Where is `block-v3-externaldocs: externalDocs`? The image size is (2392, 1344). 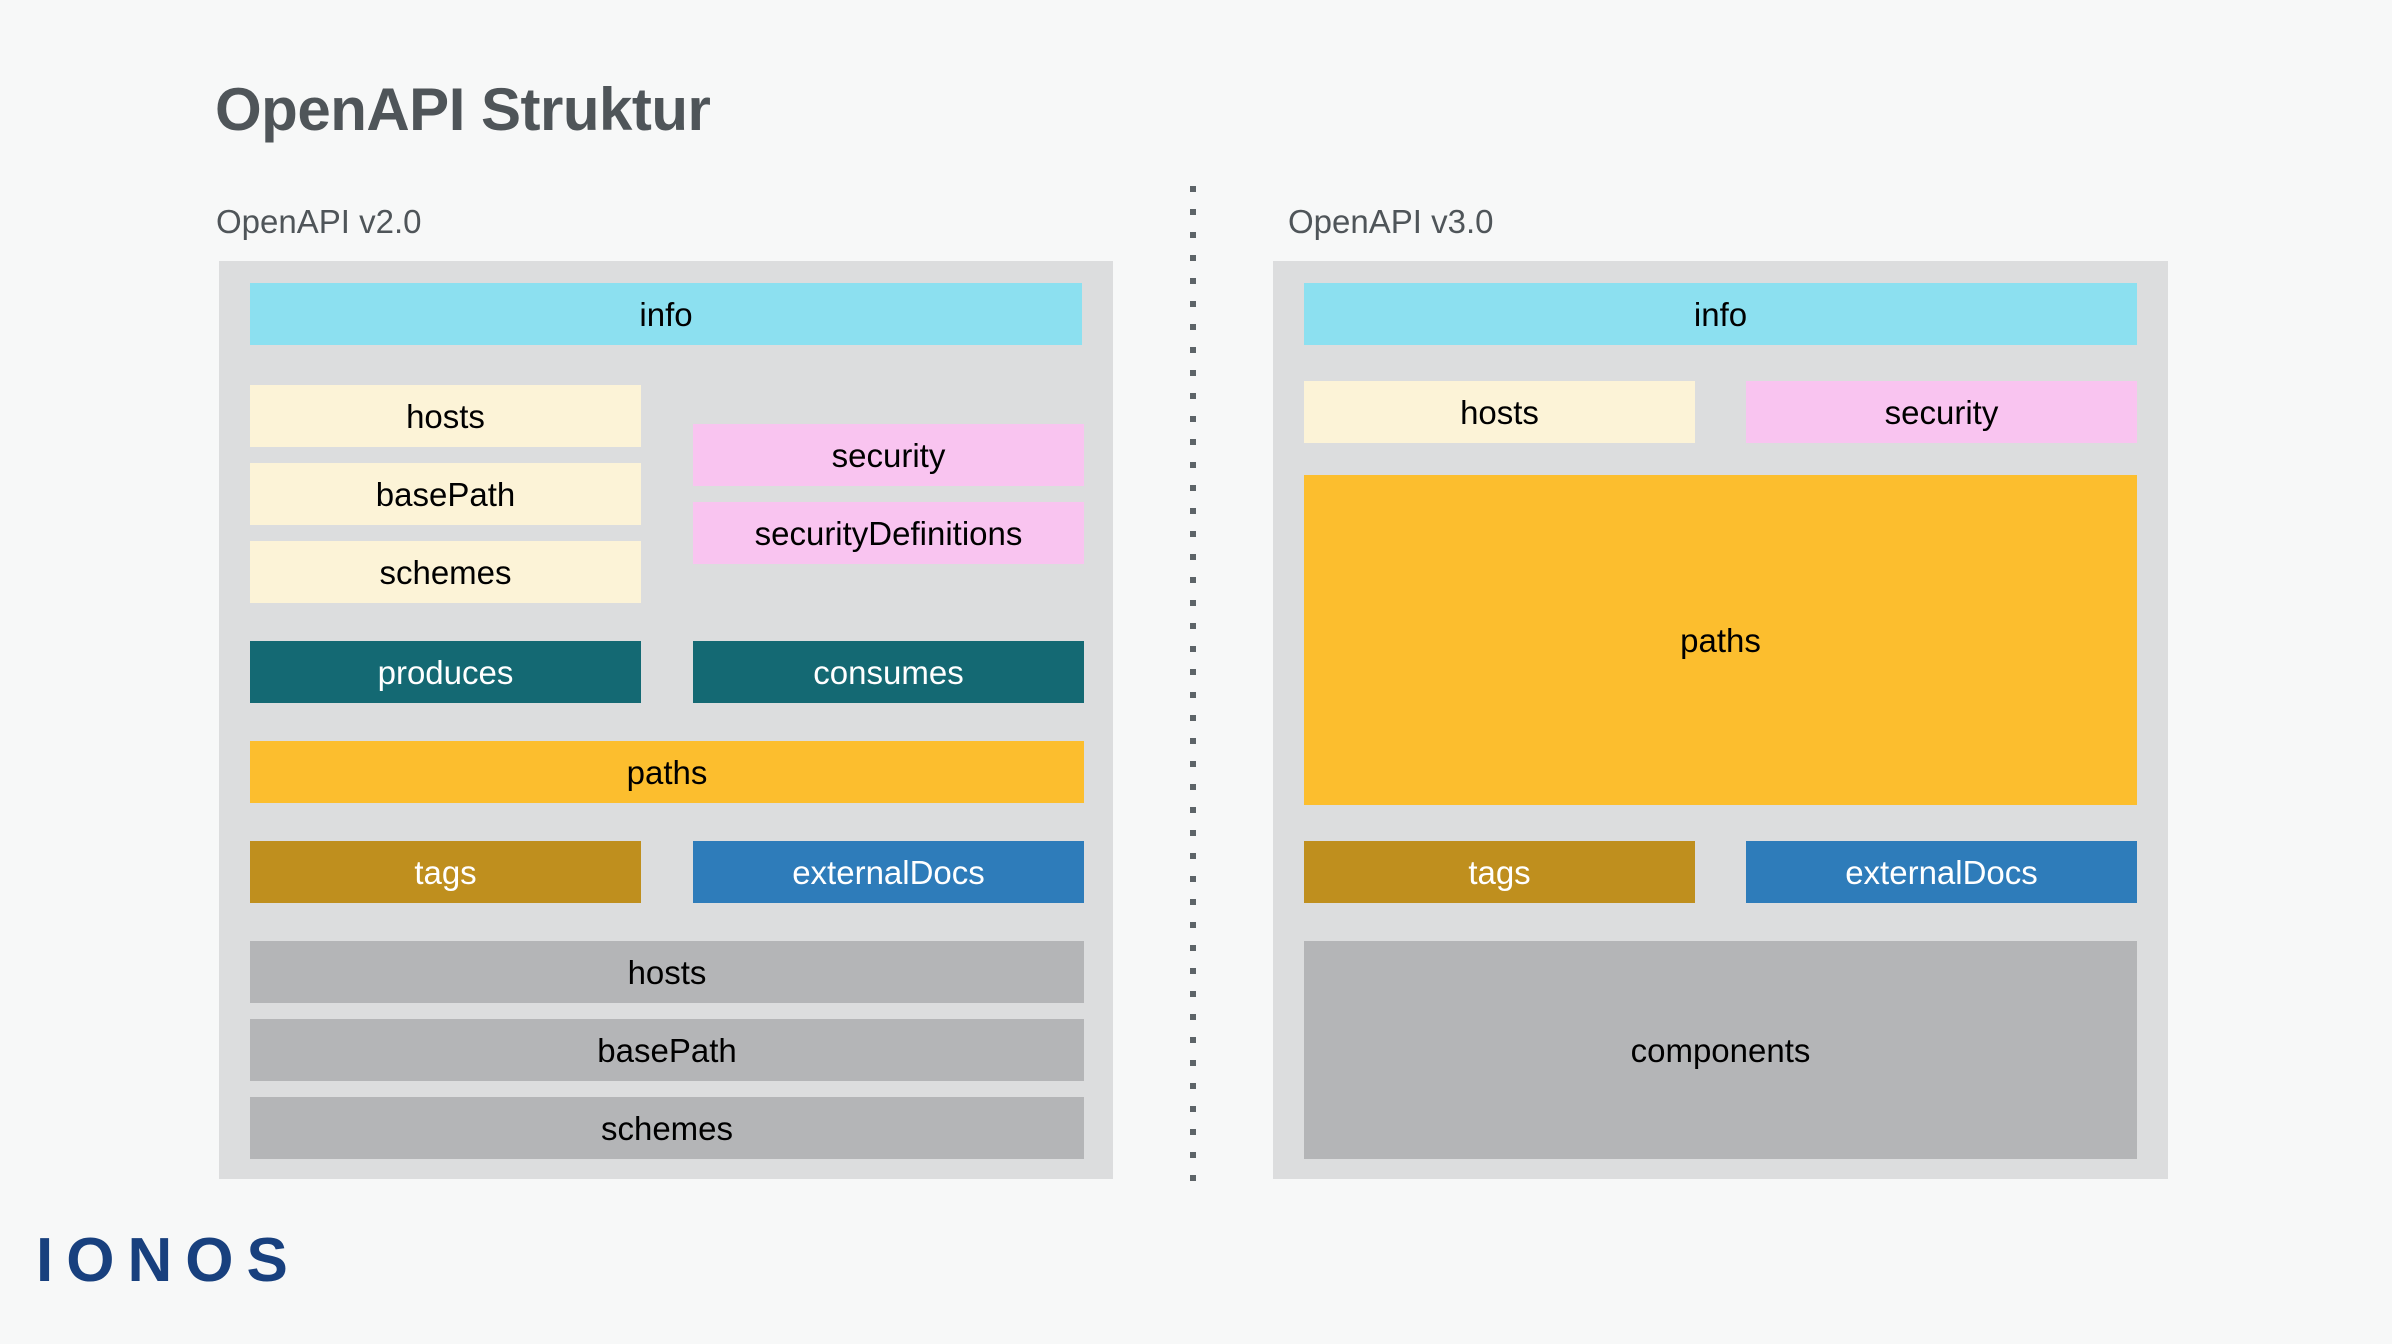
block-v3-externaldocs: externalDocs is located at coordinates (1941, 872).